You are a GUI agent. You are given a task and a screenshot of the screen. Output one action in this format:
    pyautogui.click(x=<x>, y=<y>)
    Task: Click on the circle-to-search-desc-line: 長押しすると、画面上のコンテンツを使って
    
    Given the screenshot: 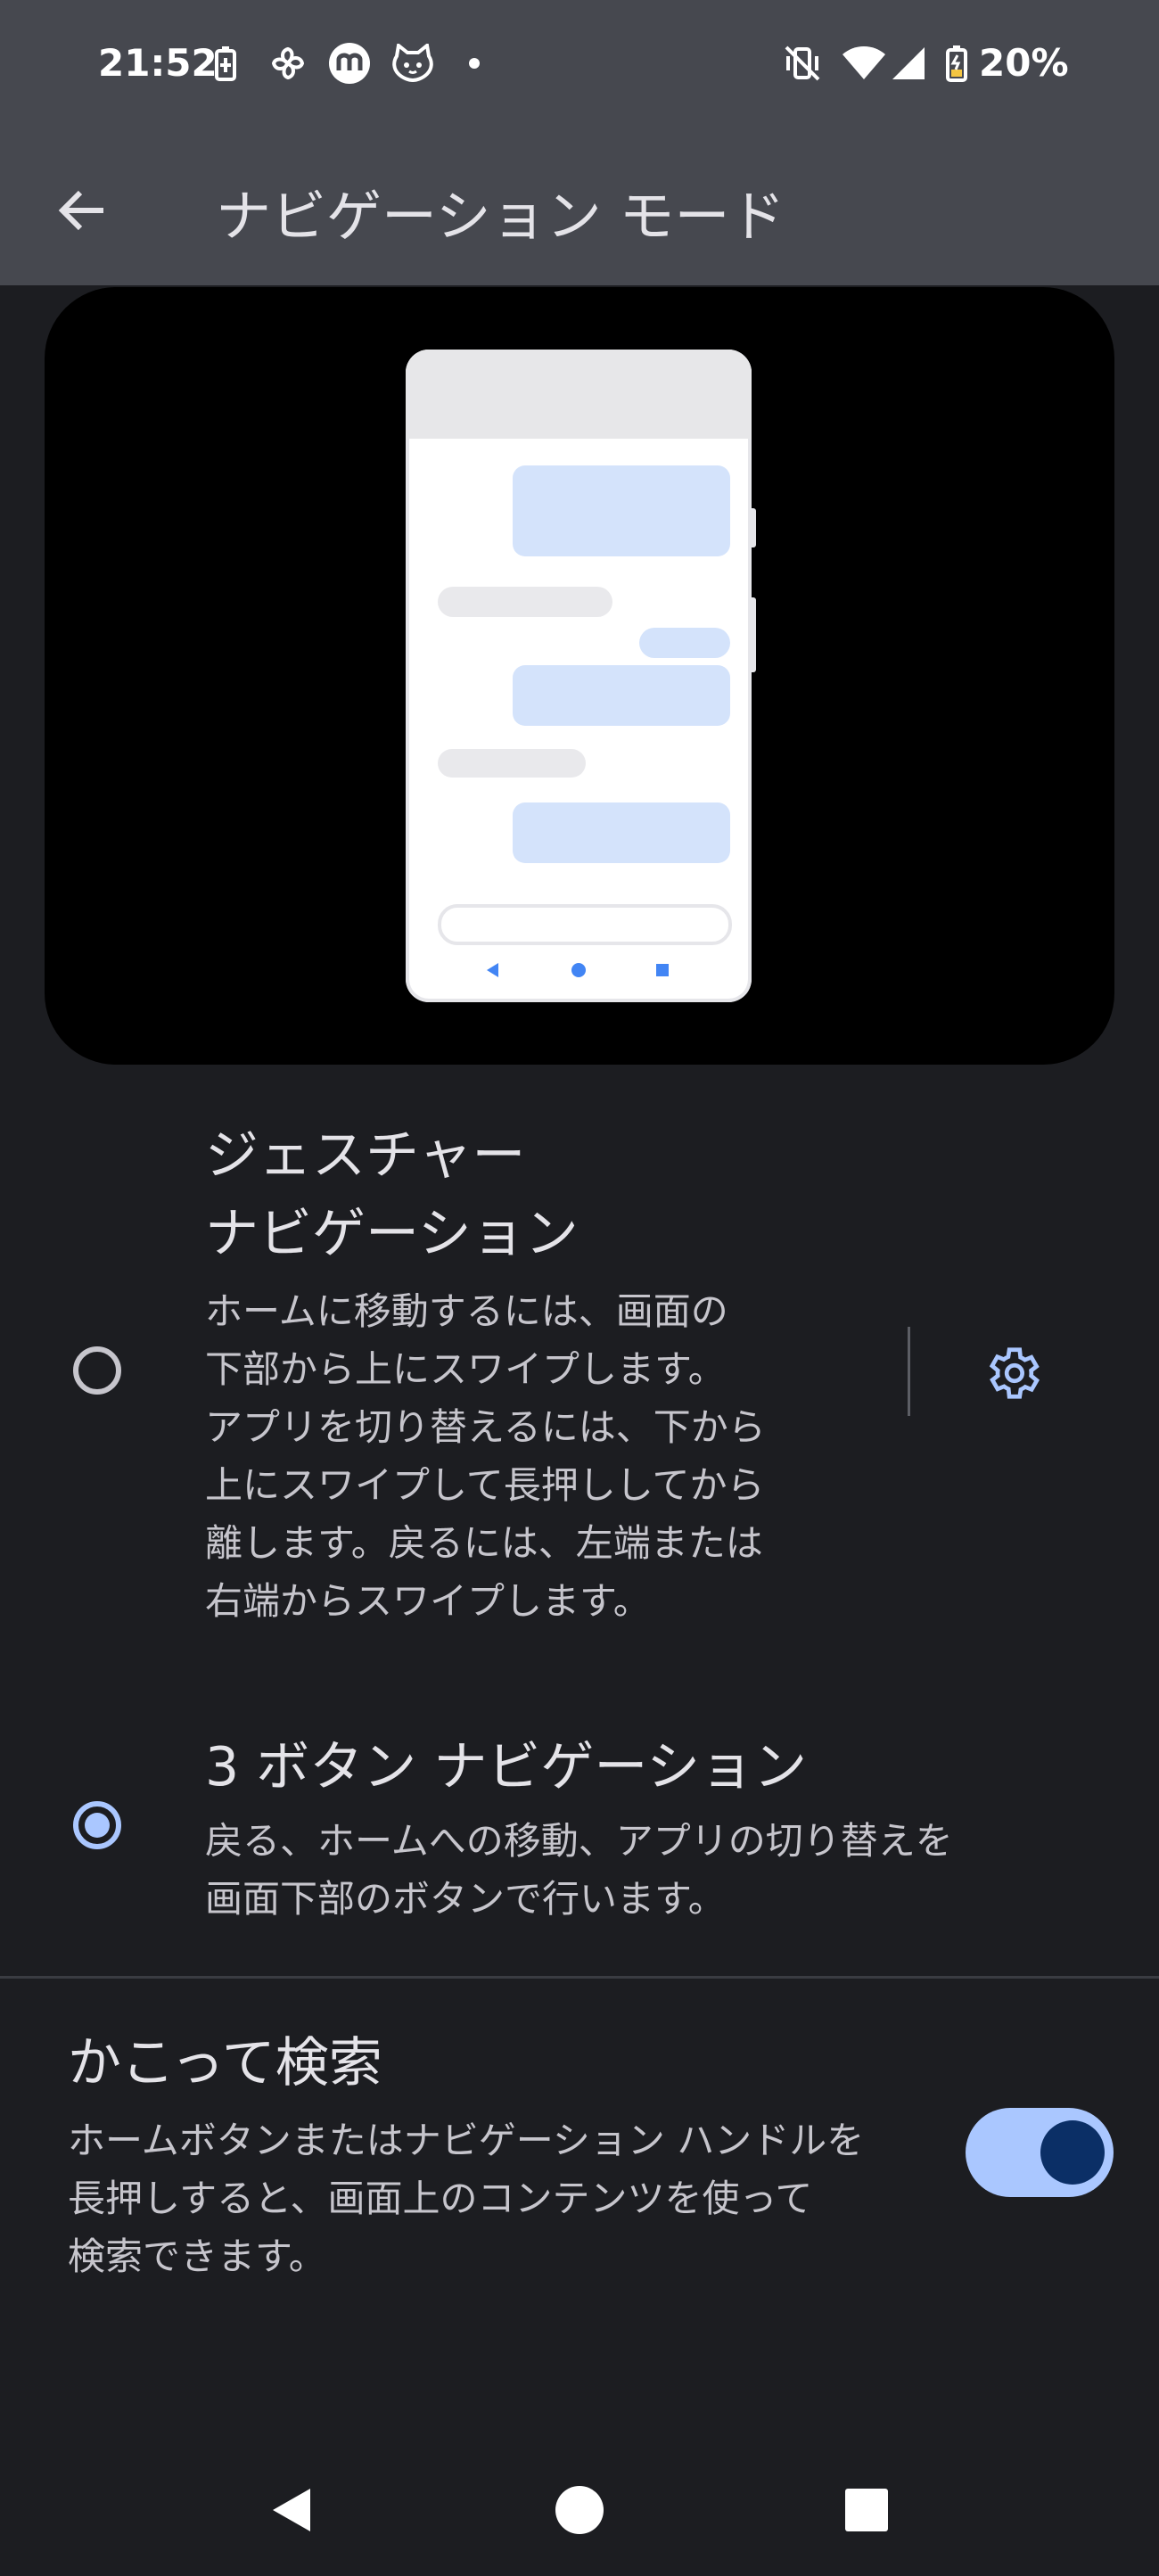 What is the action you would take?
    pyautogui.click(x=440, y=2198)
    